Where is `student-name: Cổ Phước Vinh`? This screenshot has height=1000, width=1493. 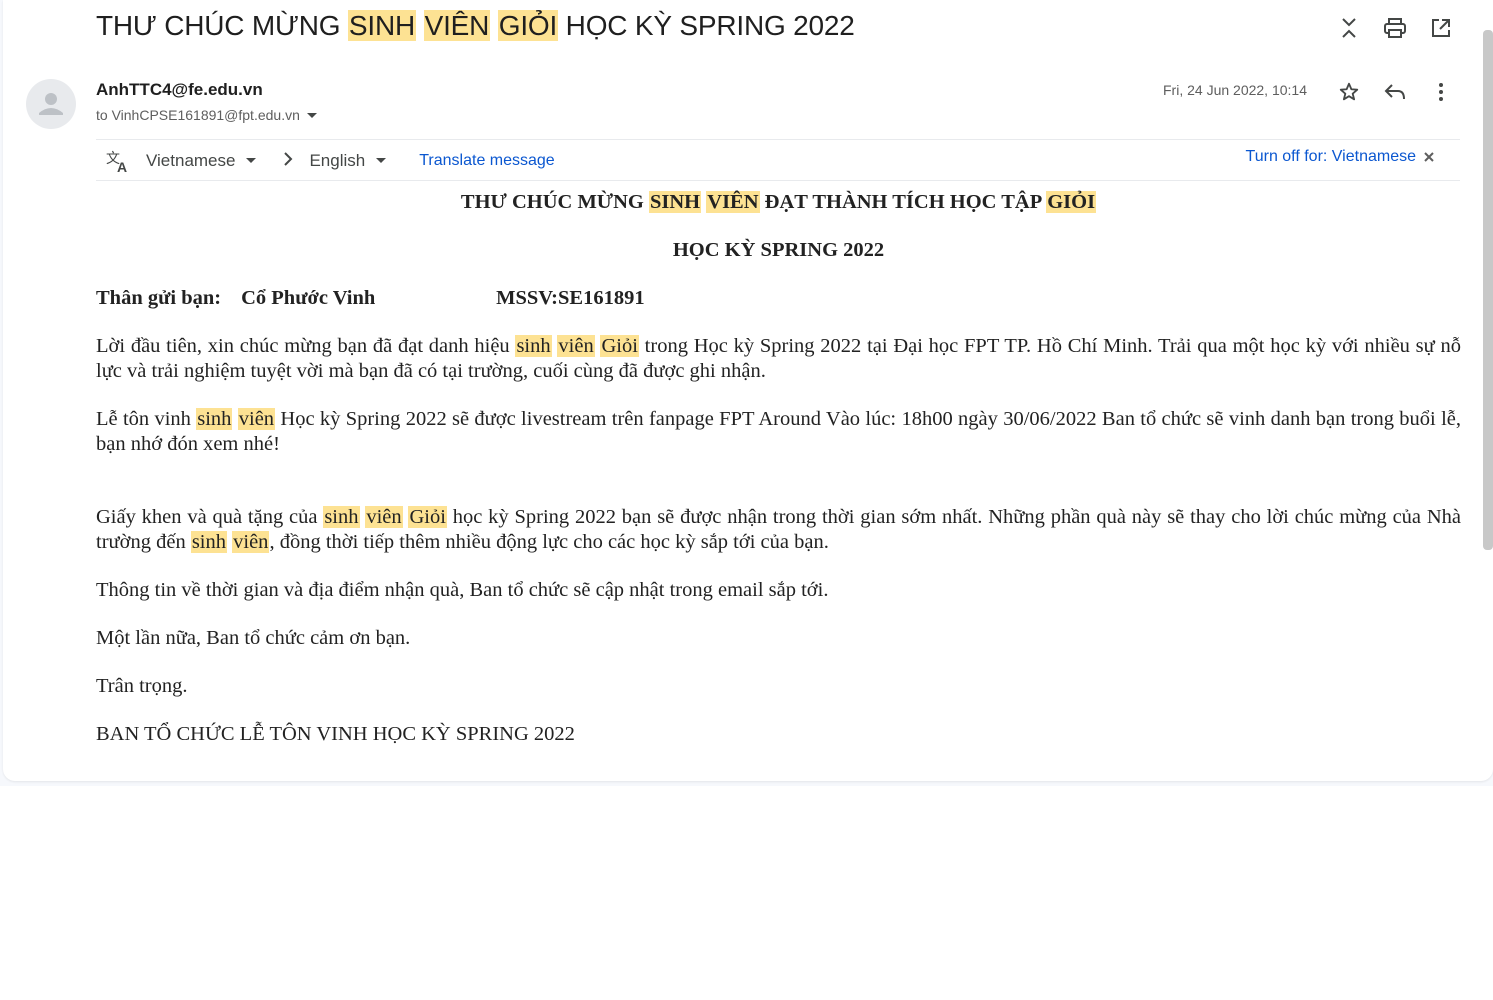
student-name: Cổ Phước Vinh is located at coordinates (308, 298).